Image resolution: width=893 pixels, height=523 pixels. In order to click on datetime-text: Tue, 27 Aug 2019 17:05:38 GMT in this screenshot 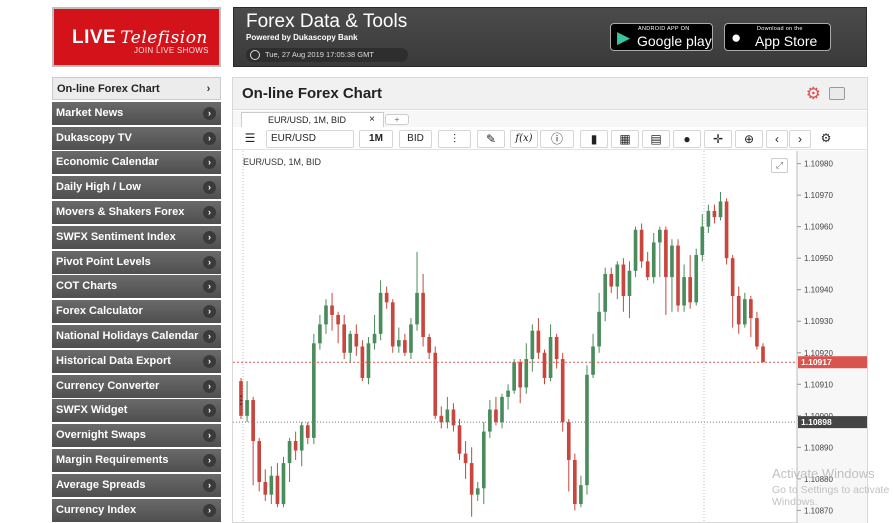, I will do `click(319, 54)`.